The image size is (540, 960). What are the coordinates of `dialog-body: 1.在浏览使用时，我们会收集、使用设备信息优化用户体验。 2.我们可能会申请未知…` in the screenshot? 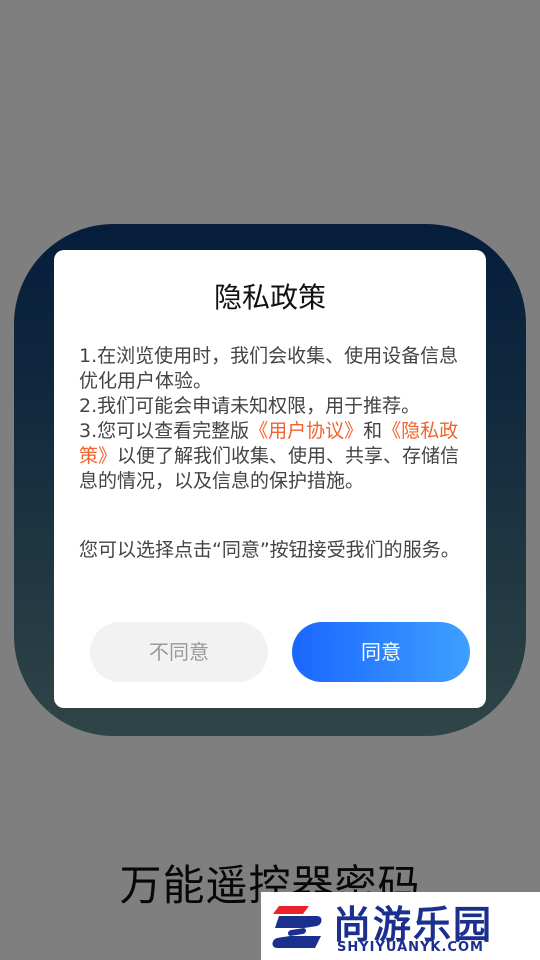 It's located at (271, 419).